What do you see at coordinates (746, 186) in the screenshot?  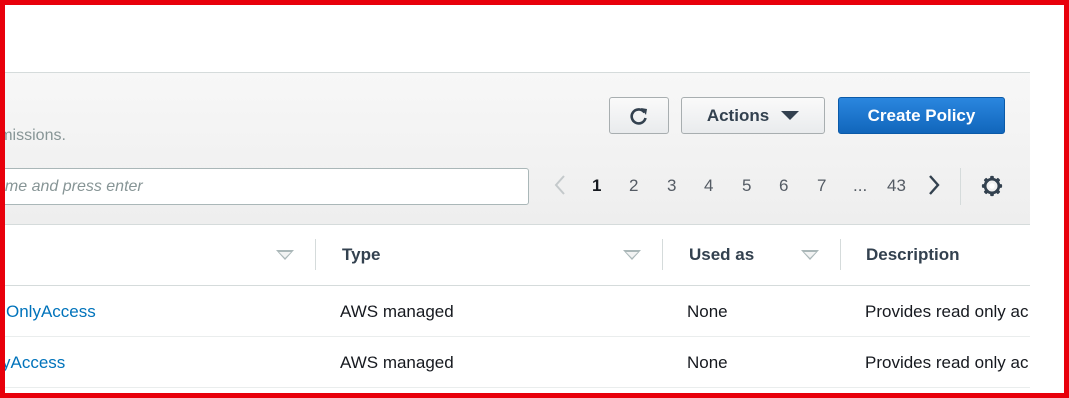 I see `page-5: 5` at bounding box center [746, 186].